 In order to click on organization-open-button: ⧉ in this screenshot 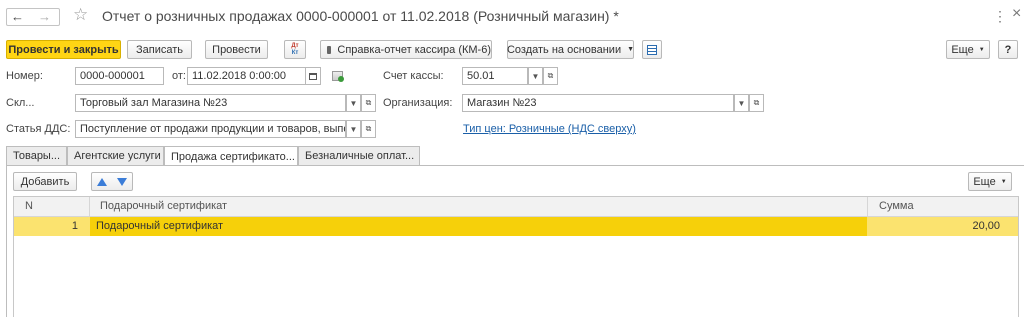, I will do `click(756, 103)`.